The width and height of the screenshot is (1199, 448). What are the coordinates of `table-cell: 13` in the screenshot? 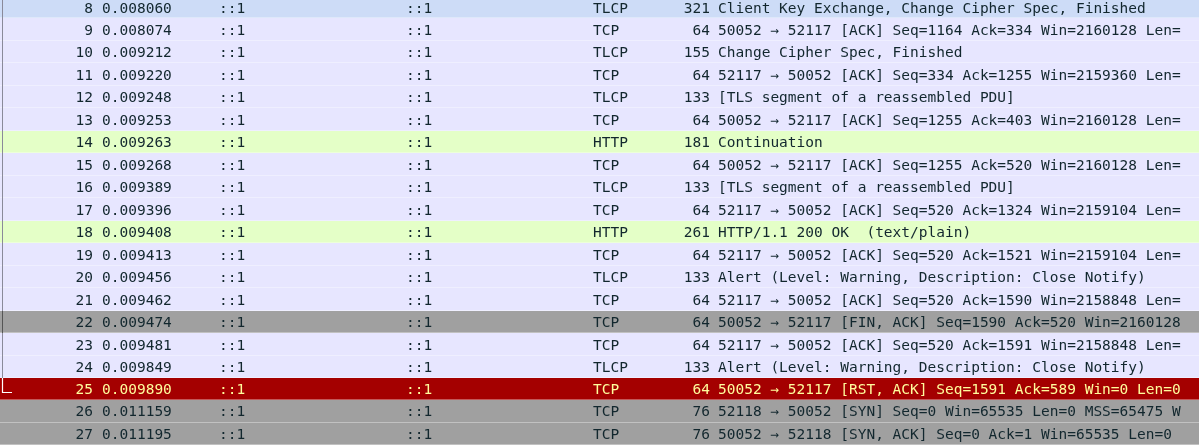 It's located at (84, 119).